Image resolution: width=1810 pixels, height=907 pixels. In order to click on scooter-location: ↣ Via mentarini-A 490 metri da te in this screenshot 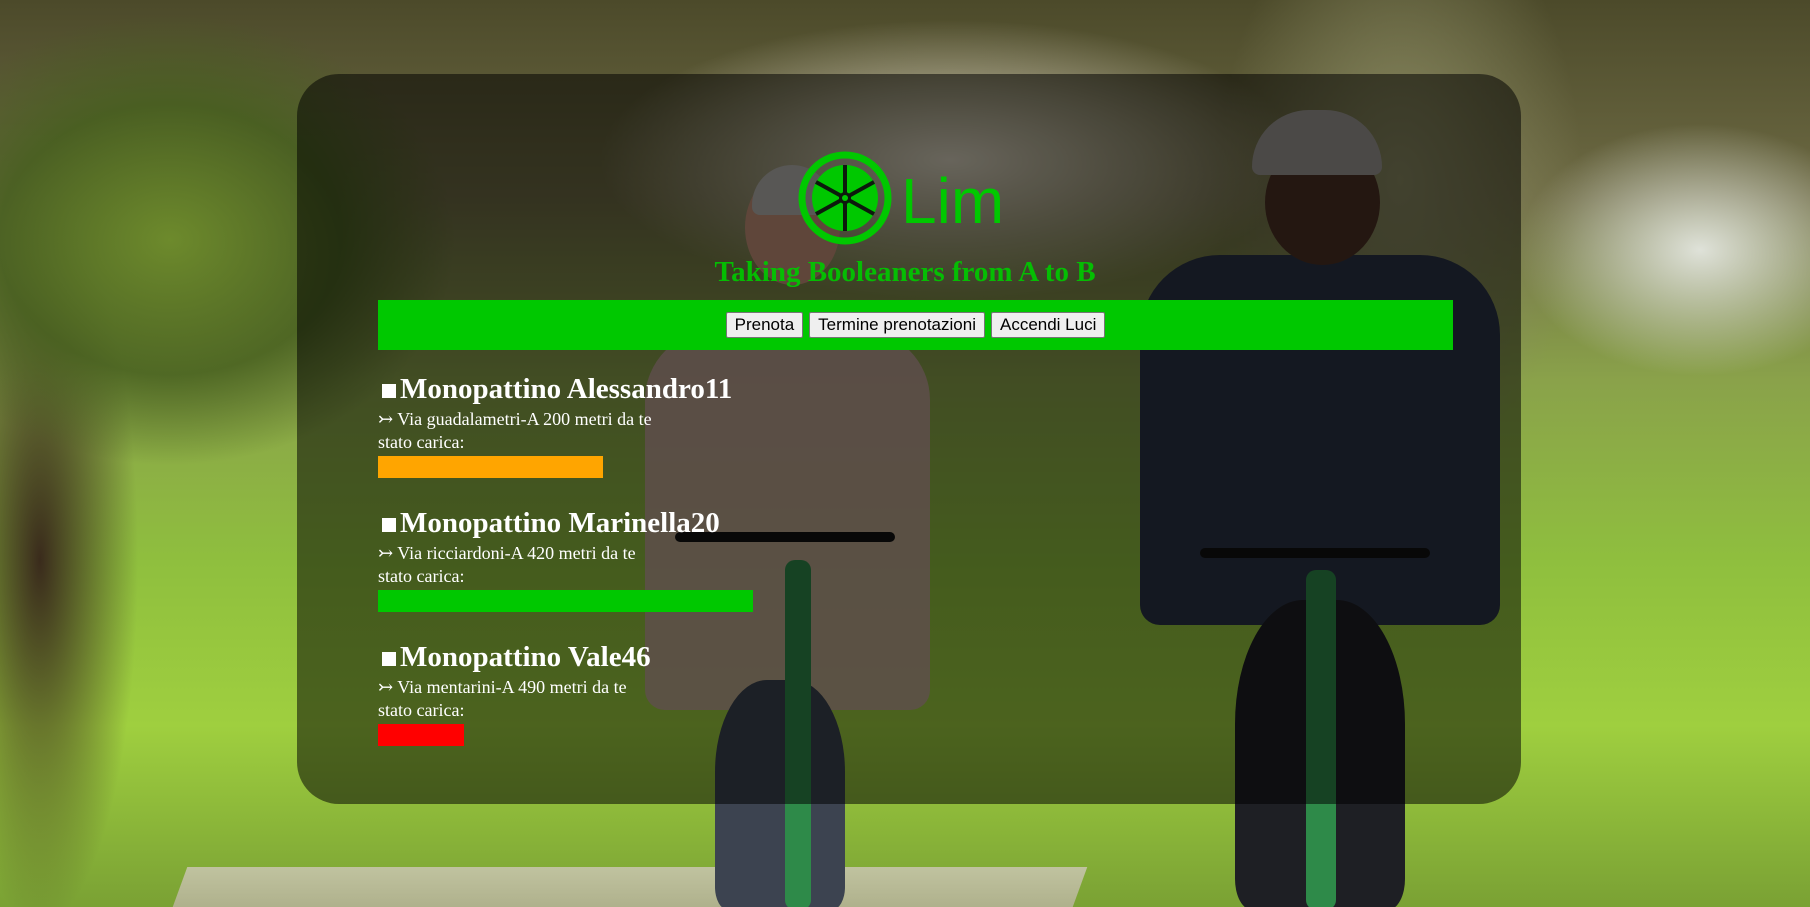, I will do `click(502, 687)`.